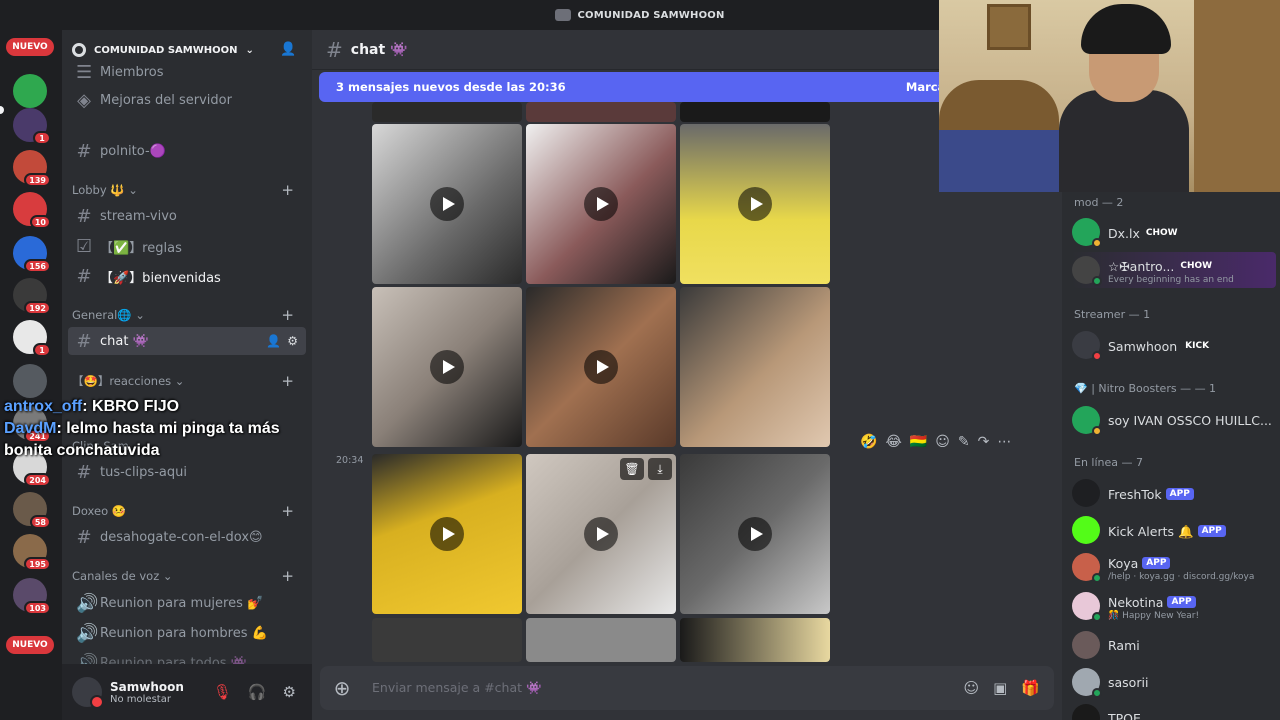 The image size is (1280, 720). I want to click on new-badge-bottom: NUEVO, so click(30, 645).